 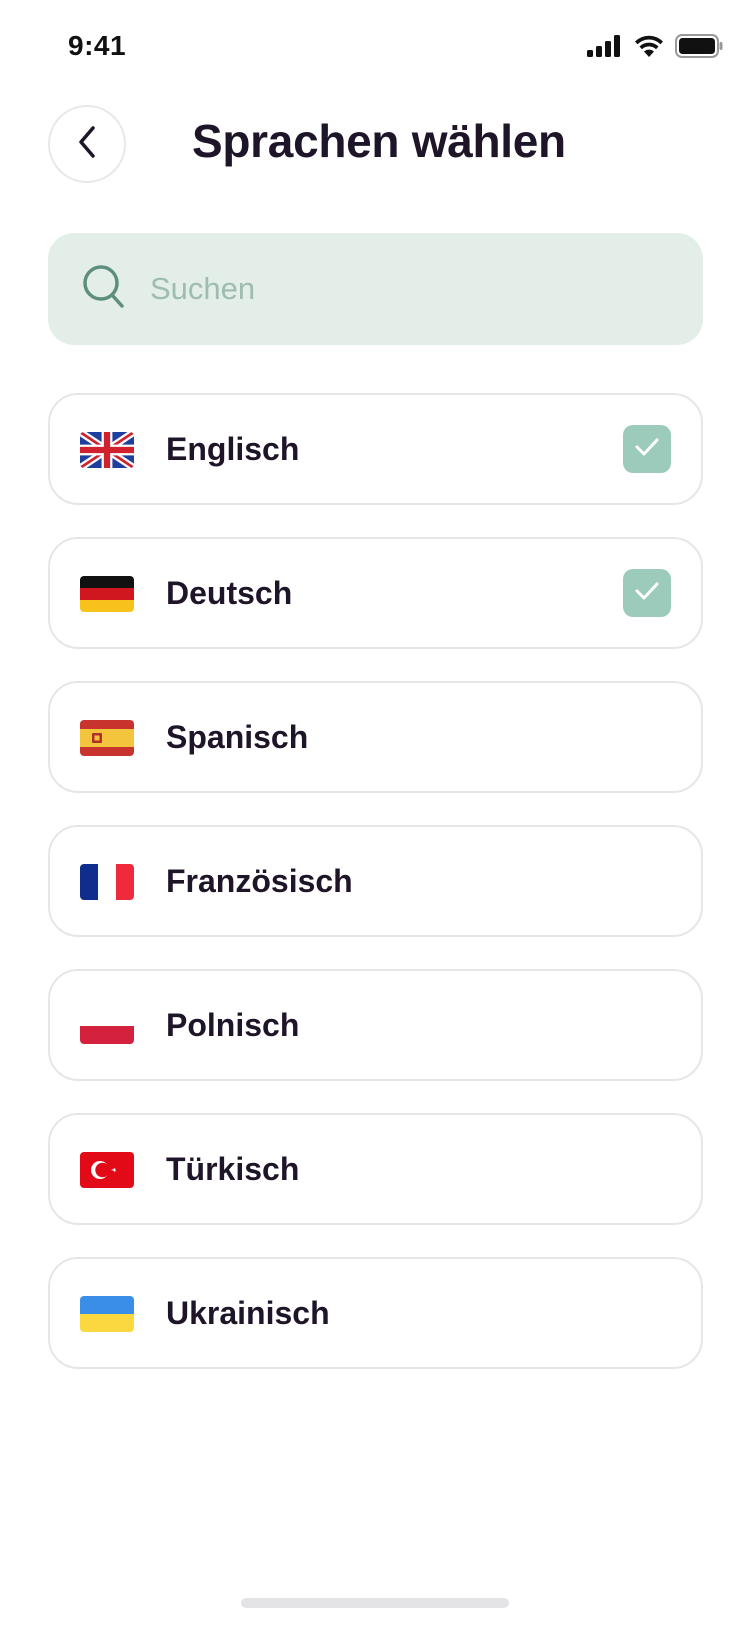 What do you see at coordinates (699, 48) in the screenshot?
I see `battery-icon` at bounding box center [699, 48].